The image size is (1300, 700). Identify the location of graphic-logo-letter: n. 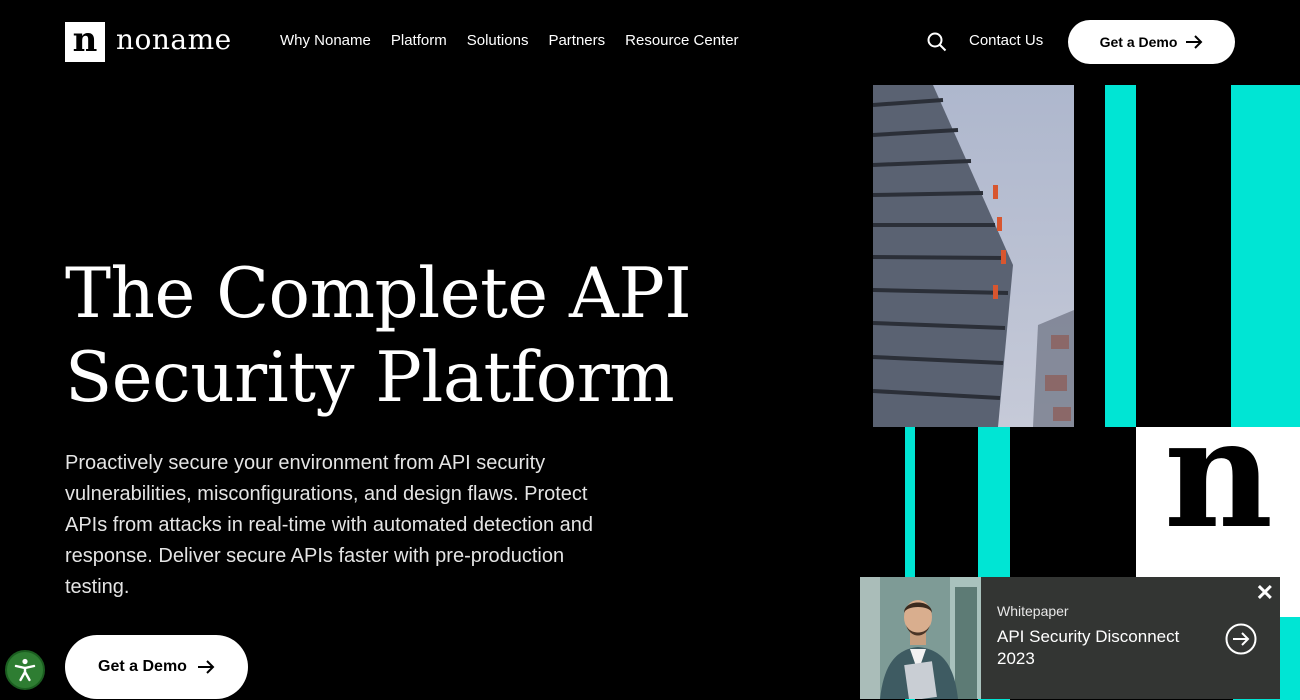
(1219, 494).